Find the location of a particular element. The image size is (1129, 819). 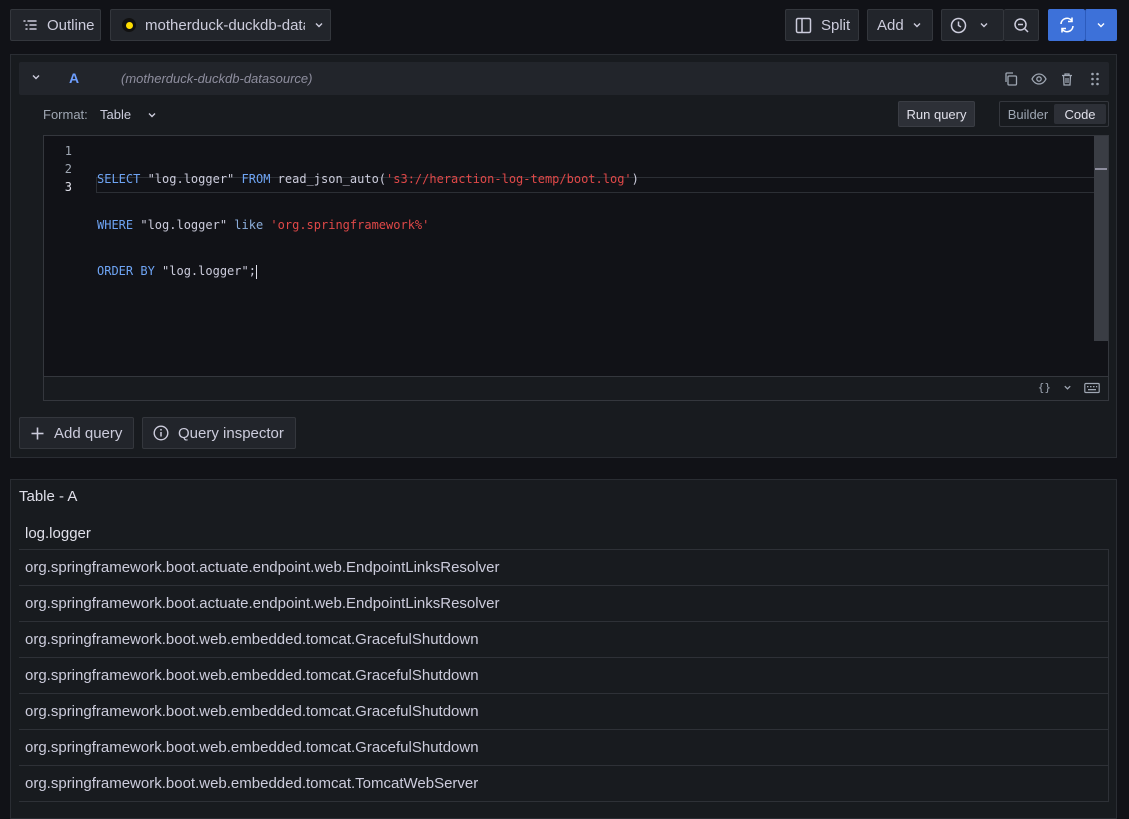

refresh-icon is located at coordinates (1066, 25).